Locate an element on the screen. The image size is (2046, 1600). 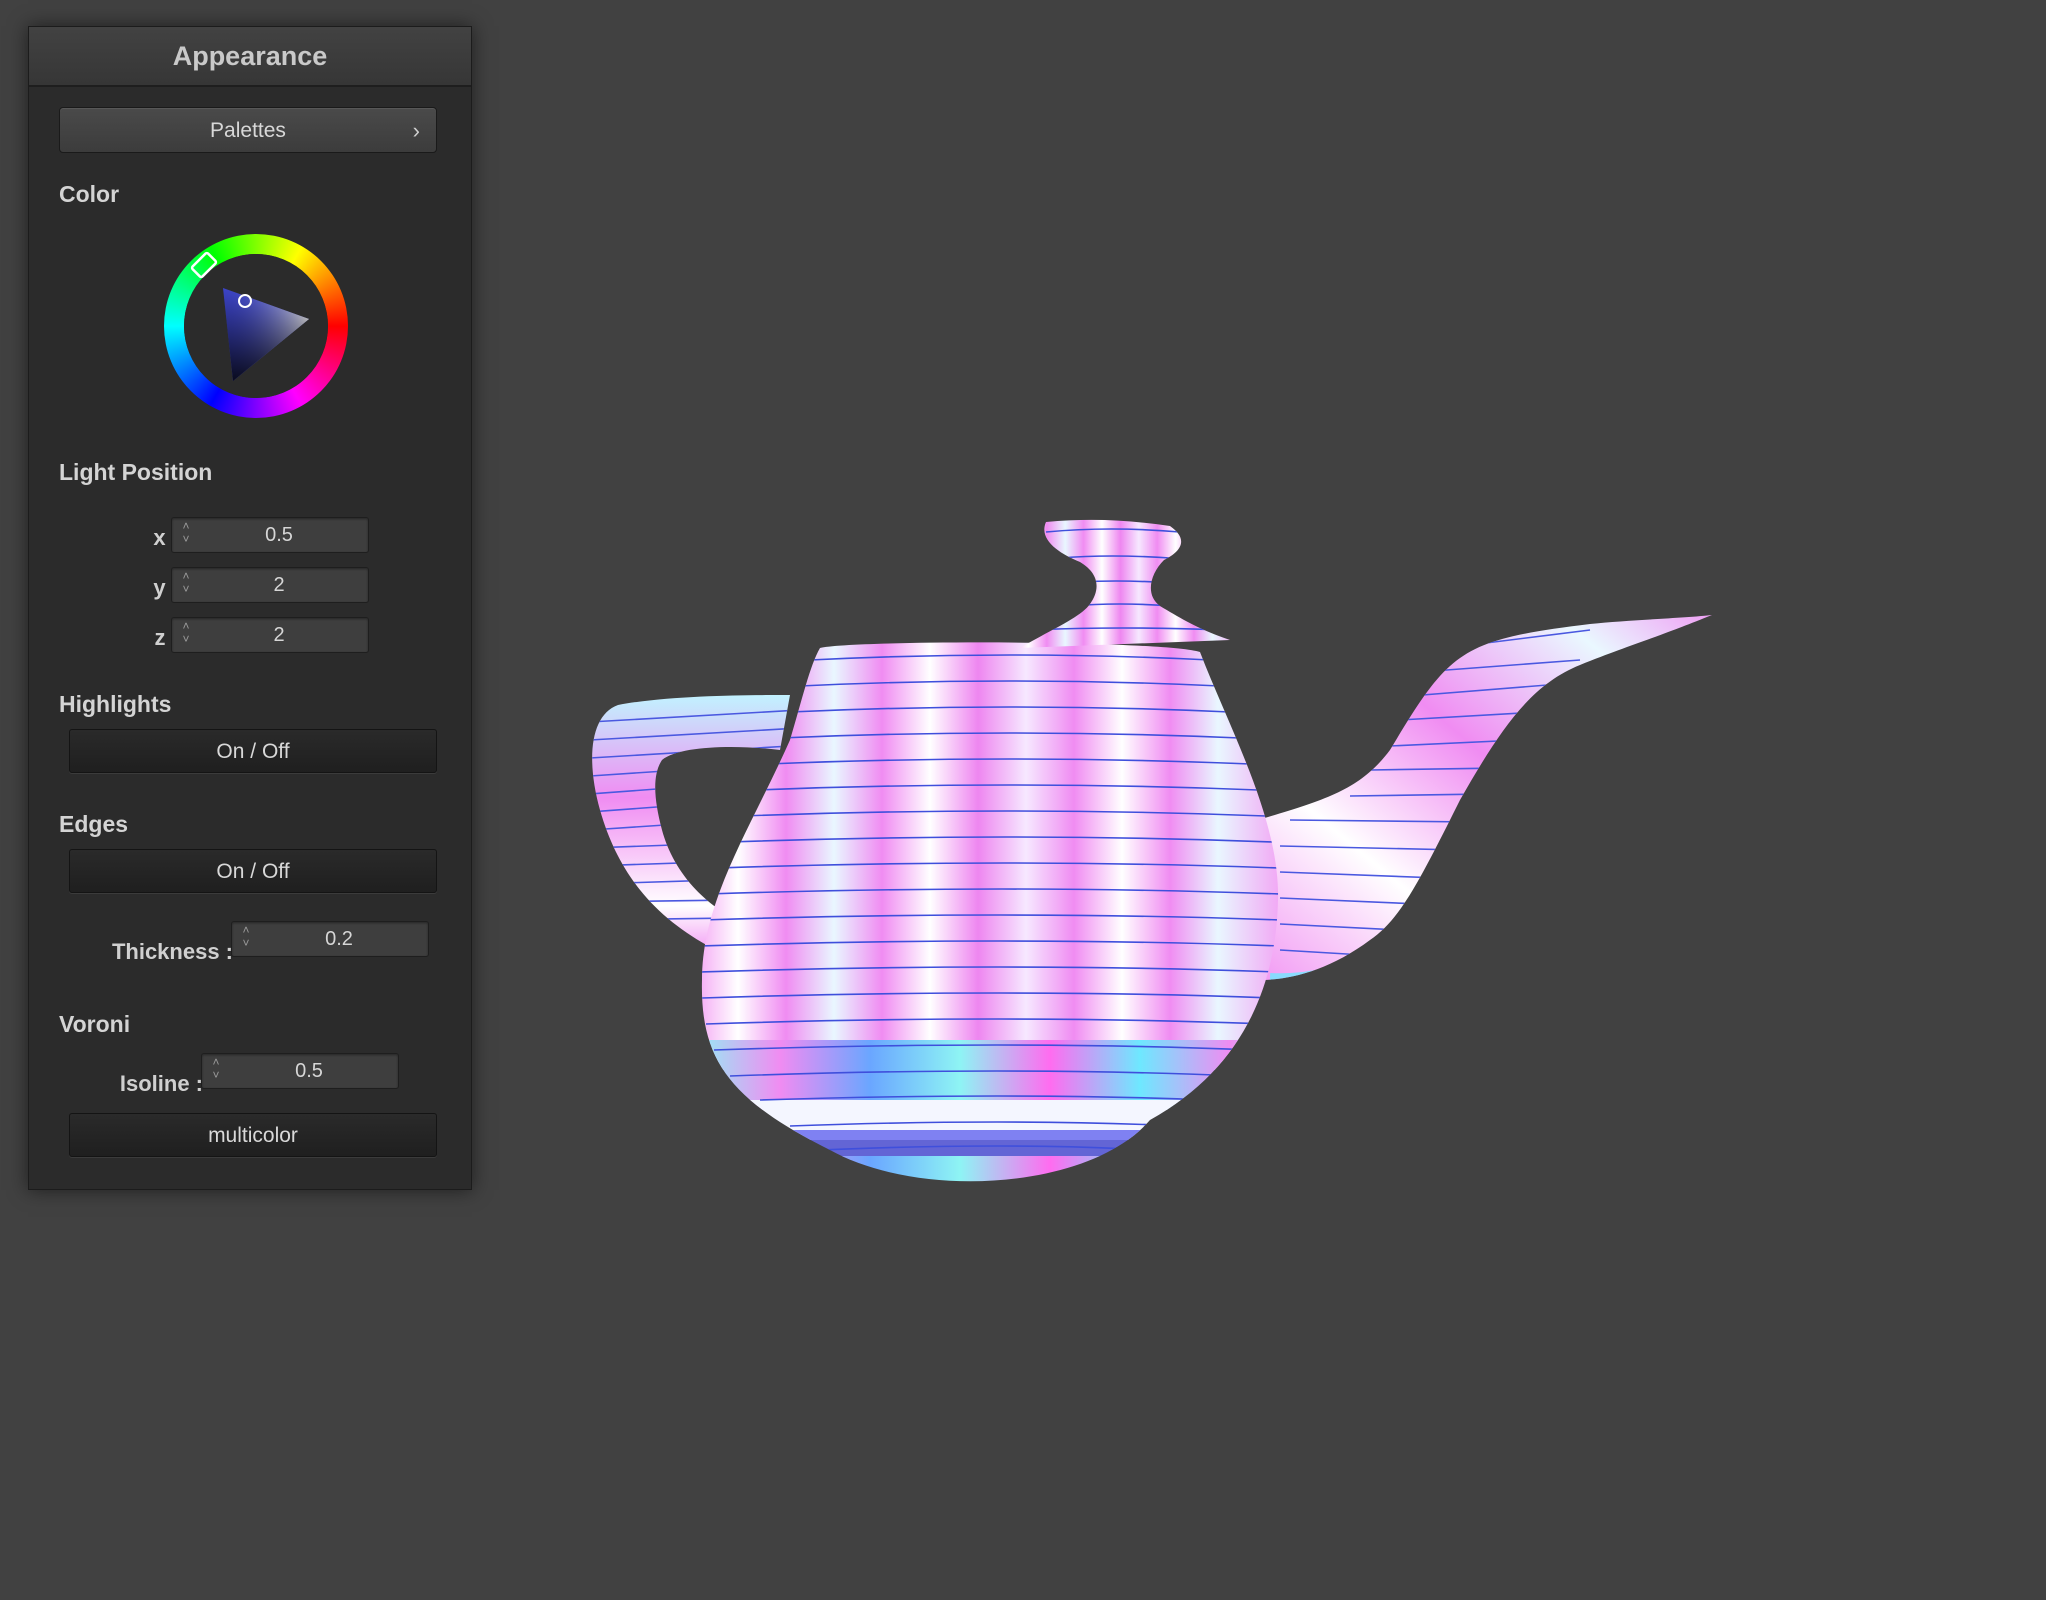
light-x-label: x : is located at coordinates (166, 537).